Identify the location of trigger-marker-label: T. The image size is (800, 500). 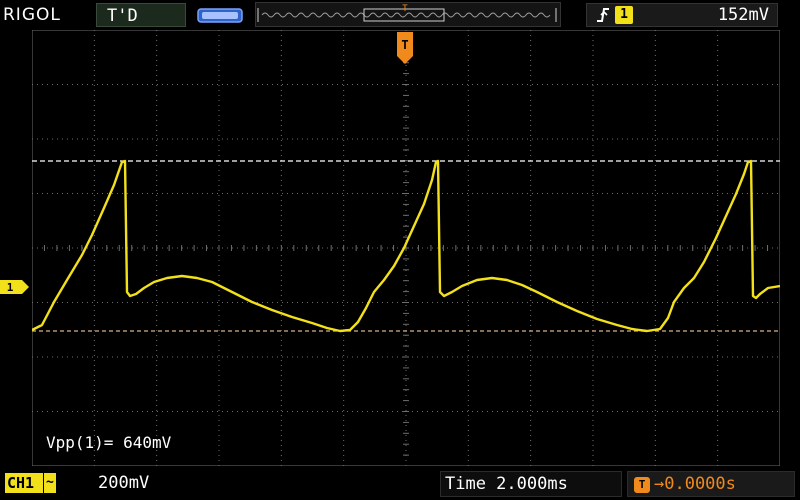
(404, 45).